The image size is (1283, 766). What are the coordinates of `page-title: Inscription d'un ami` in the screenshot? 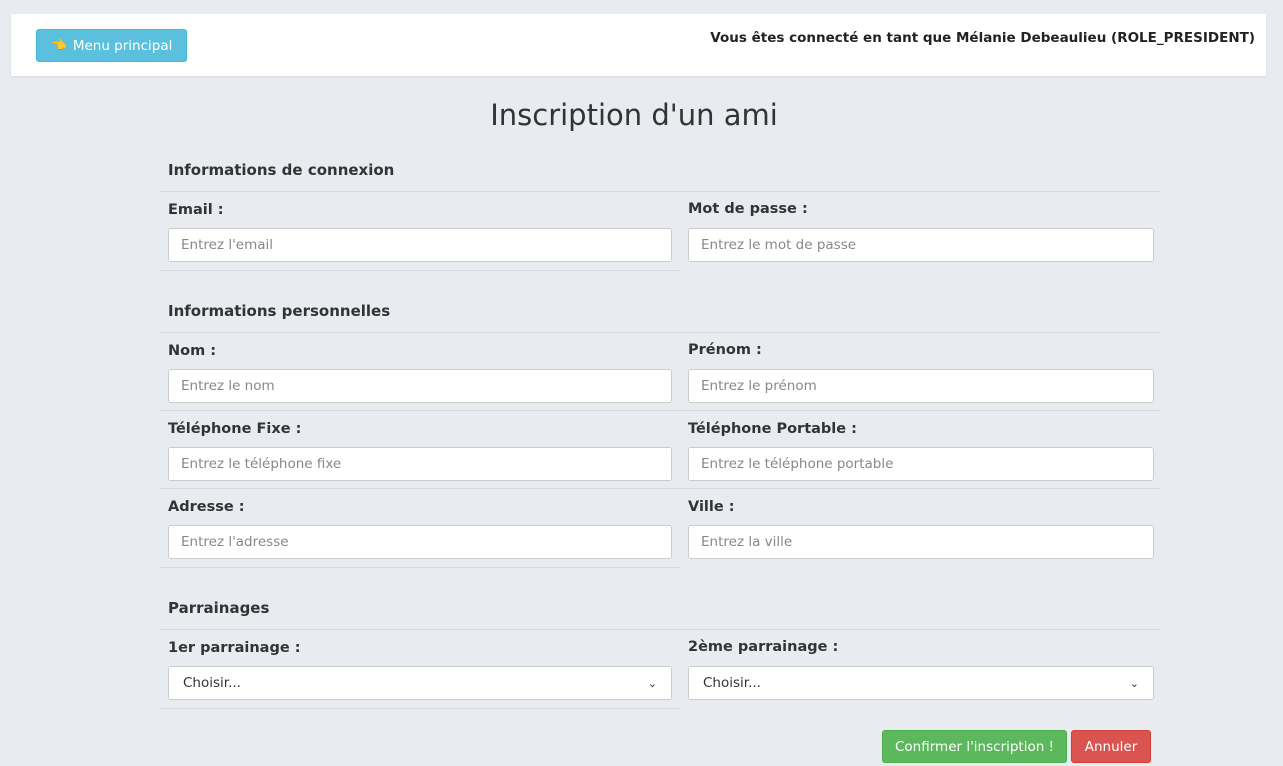 It's located at (634, 115).